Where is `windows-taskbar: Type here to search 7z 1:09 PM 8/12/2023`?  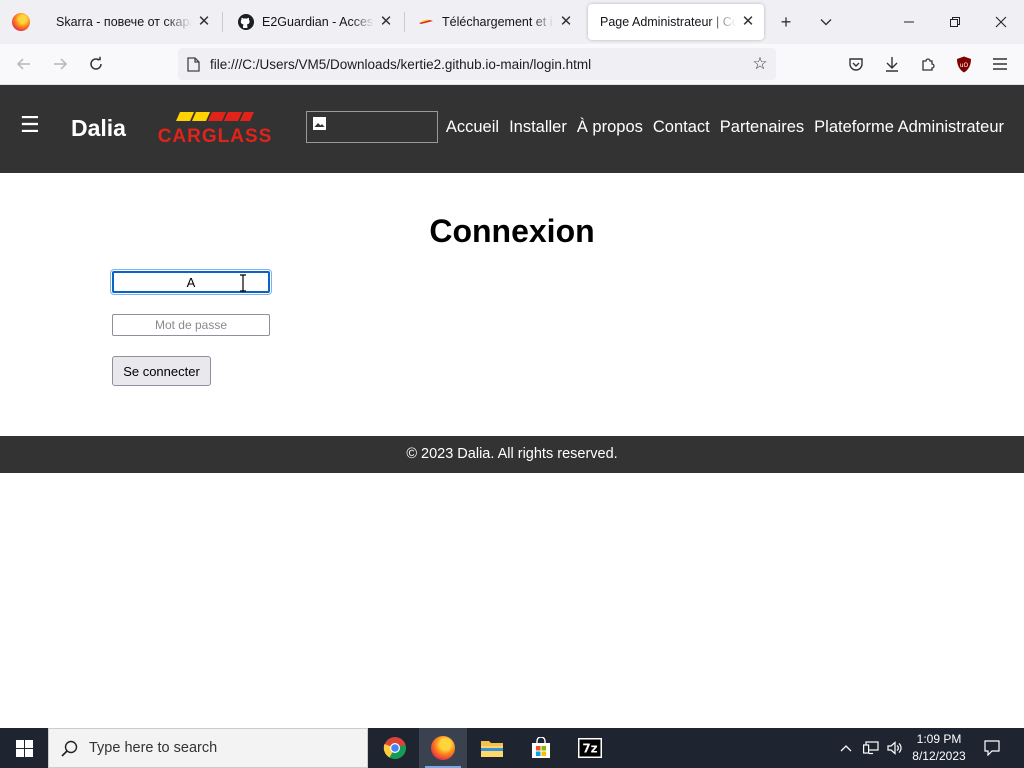
windows-taskbar: Type here to search 7z 1:09 PM 8/12/2023 is located at coordinates (512, 748).